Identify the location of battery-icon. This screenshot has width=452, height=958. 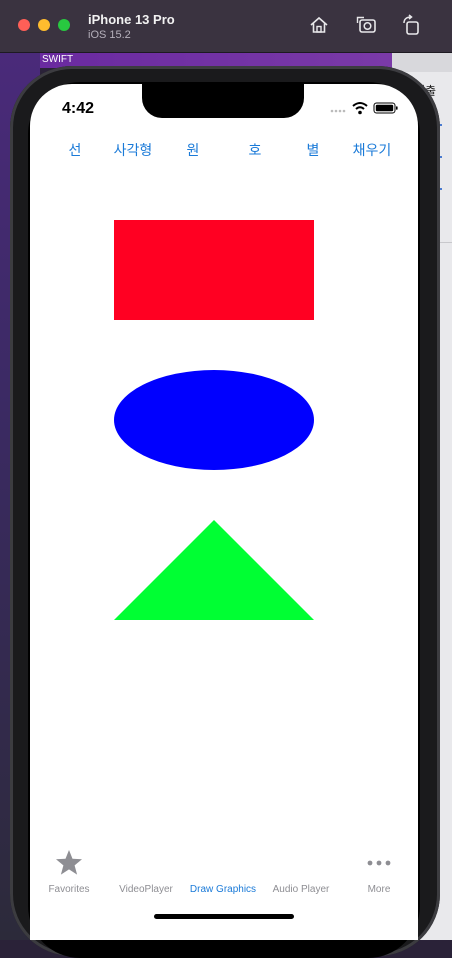
(385, 108).